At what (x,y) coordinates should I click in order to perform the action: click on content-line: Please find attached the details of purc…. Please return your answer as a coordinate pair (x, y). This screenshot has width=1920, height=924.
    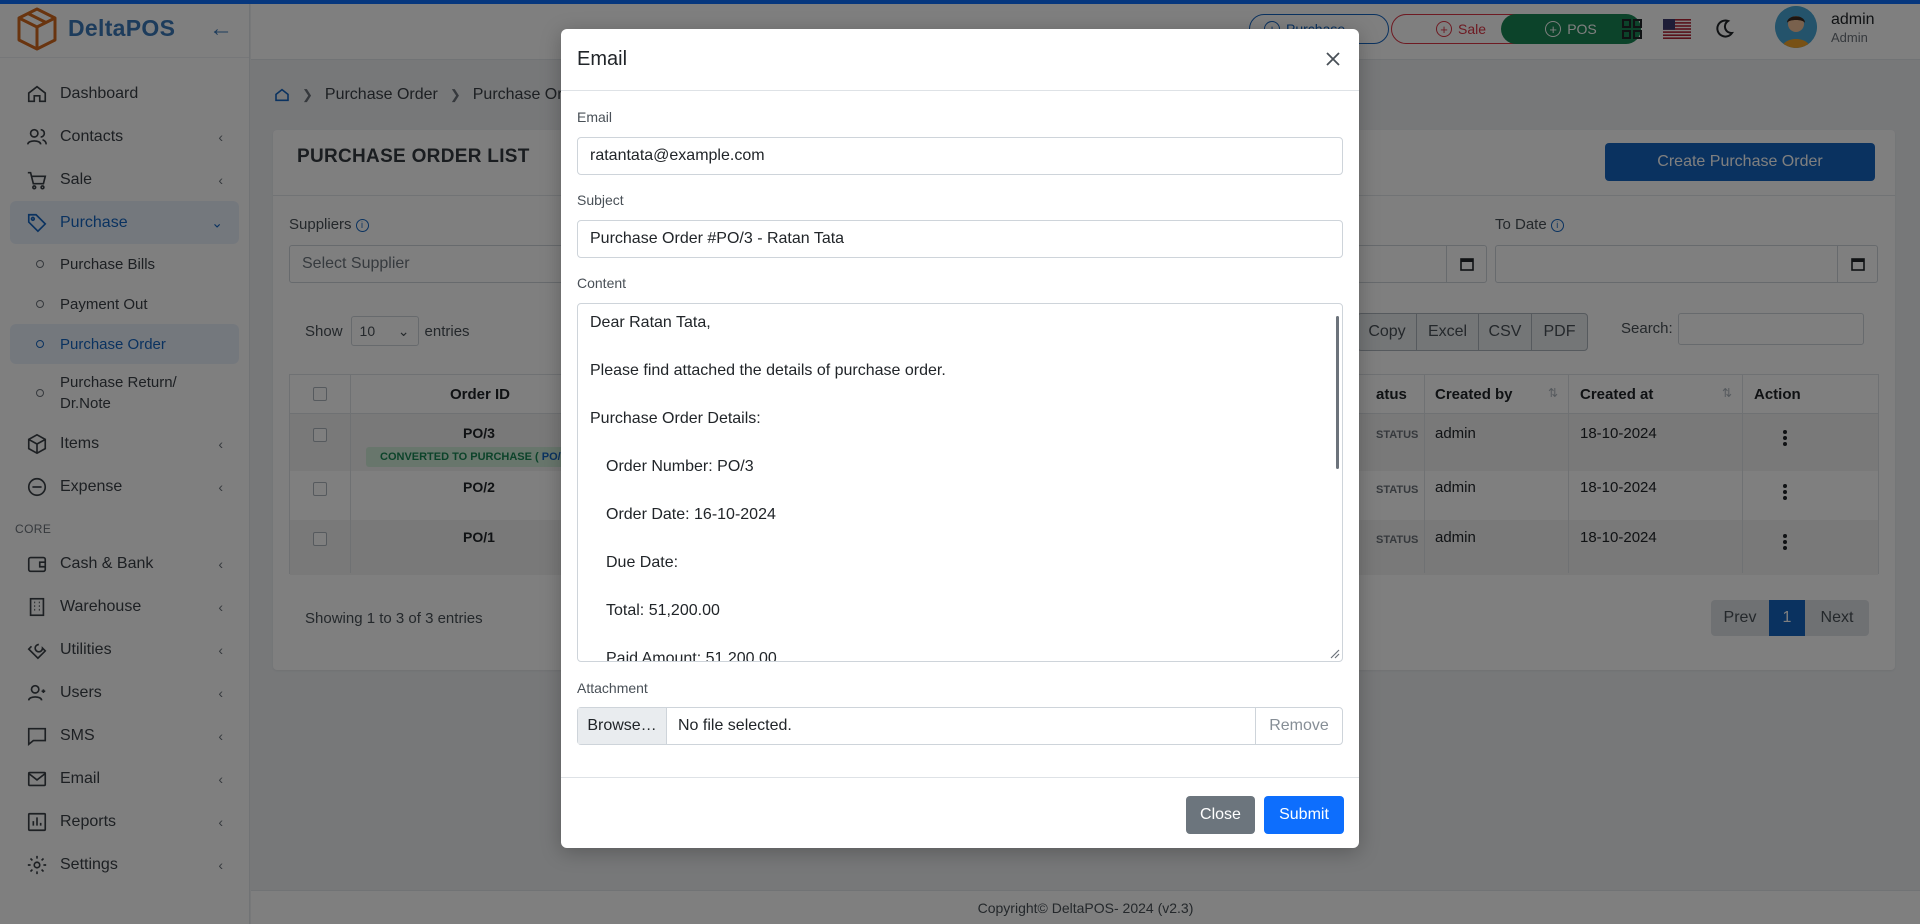
    Looking at the image, I should click on (768, 370).